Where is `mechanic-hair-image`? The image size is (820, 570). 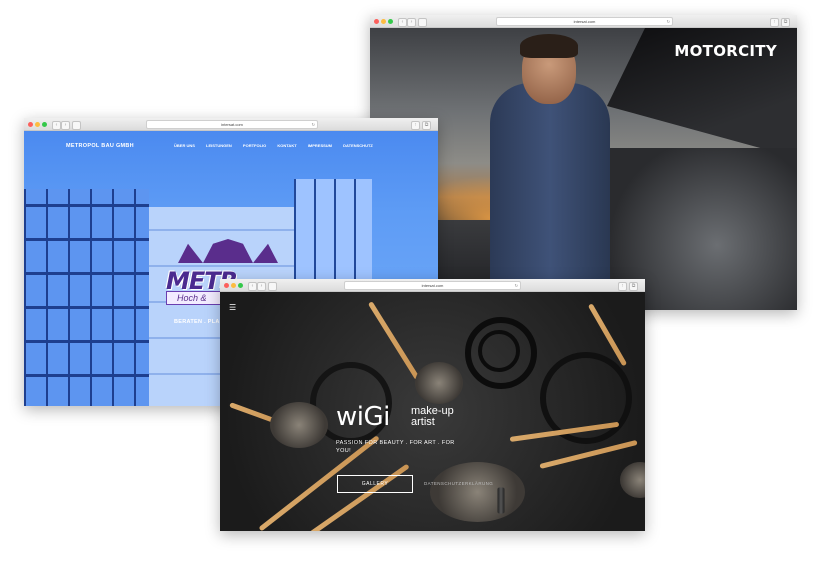 mechanic-hair-image is located at coordinates (549, 46).